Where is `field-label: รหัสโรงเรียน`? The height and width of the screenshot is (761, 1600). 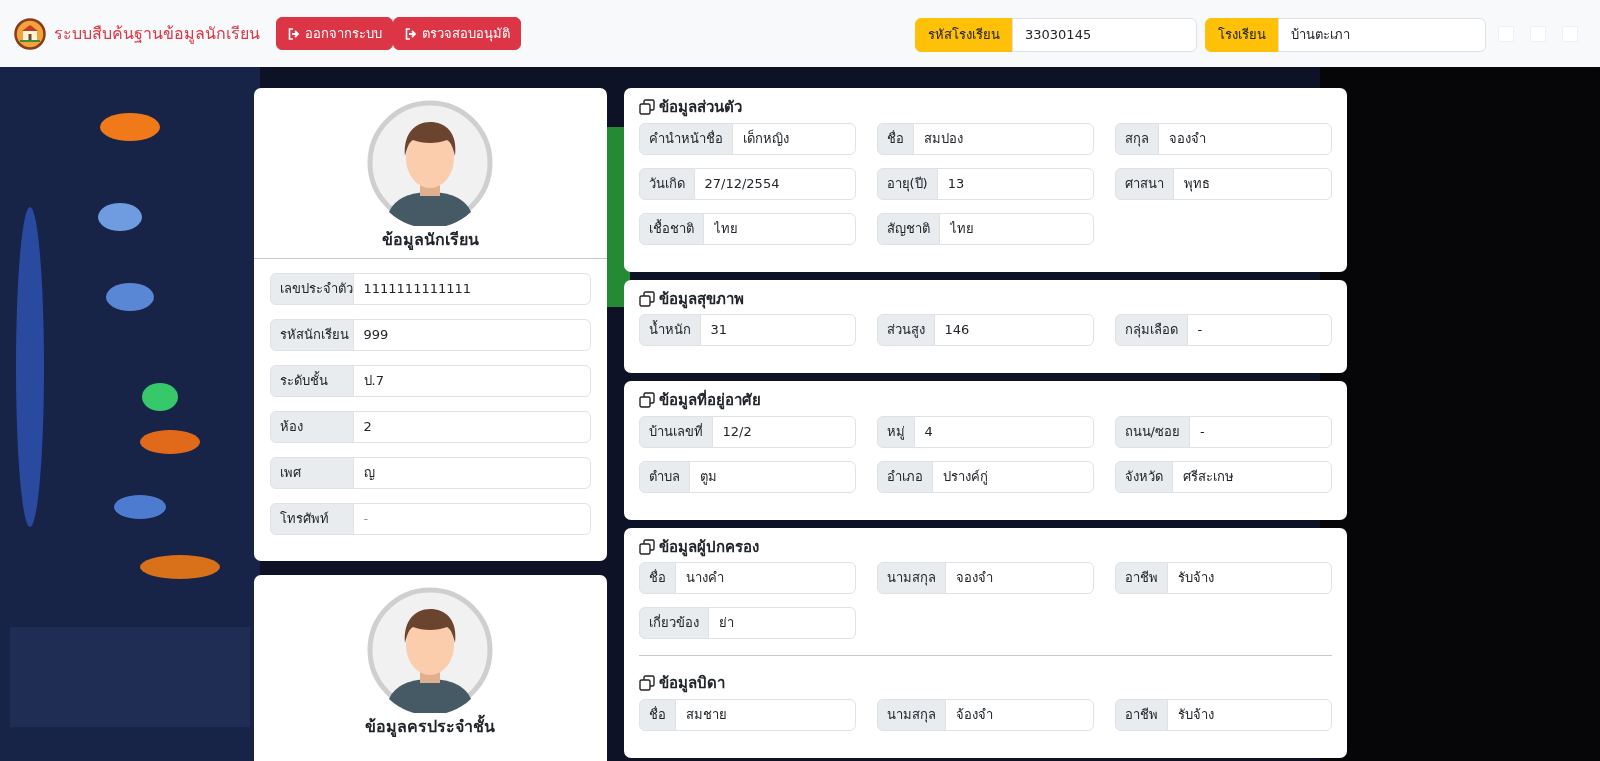
field-label: รหัสโรงเรียน is located at coordinates (964, 35).